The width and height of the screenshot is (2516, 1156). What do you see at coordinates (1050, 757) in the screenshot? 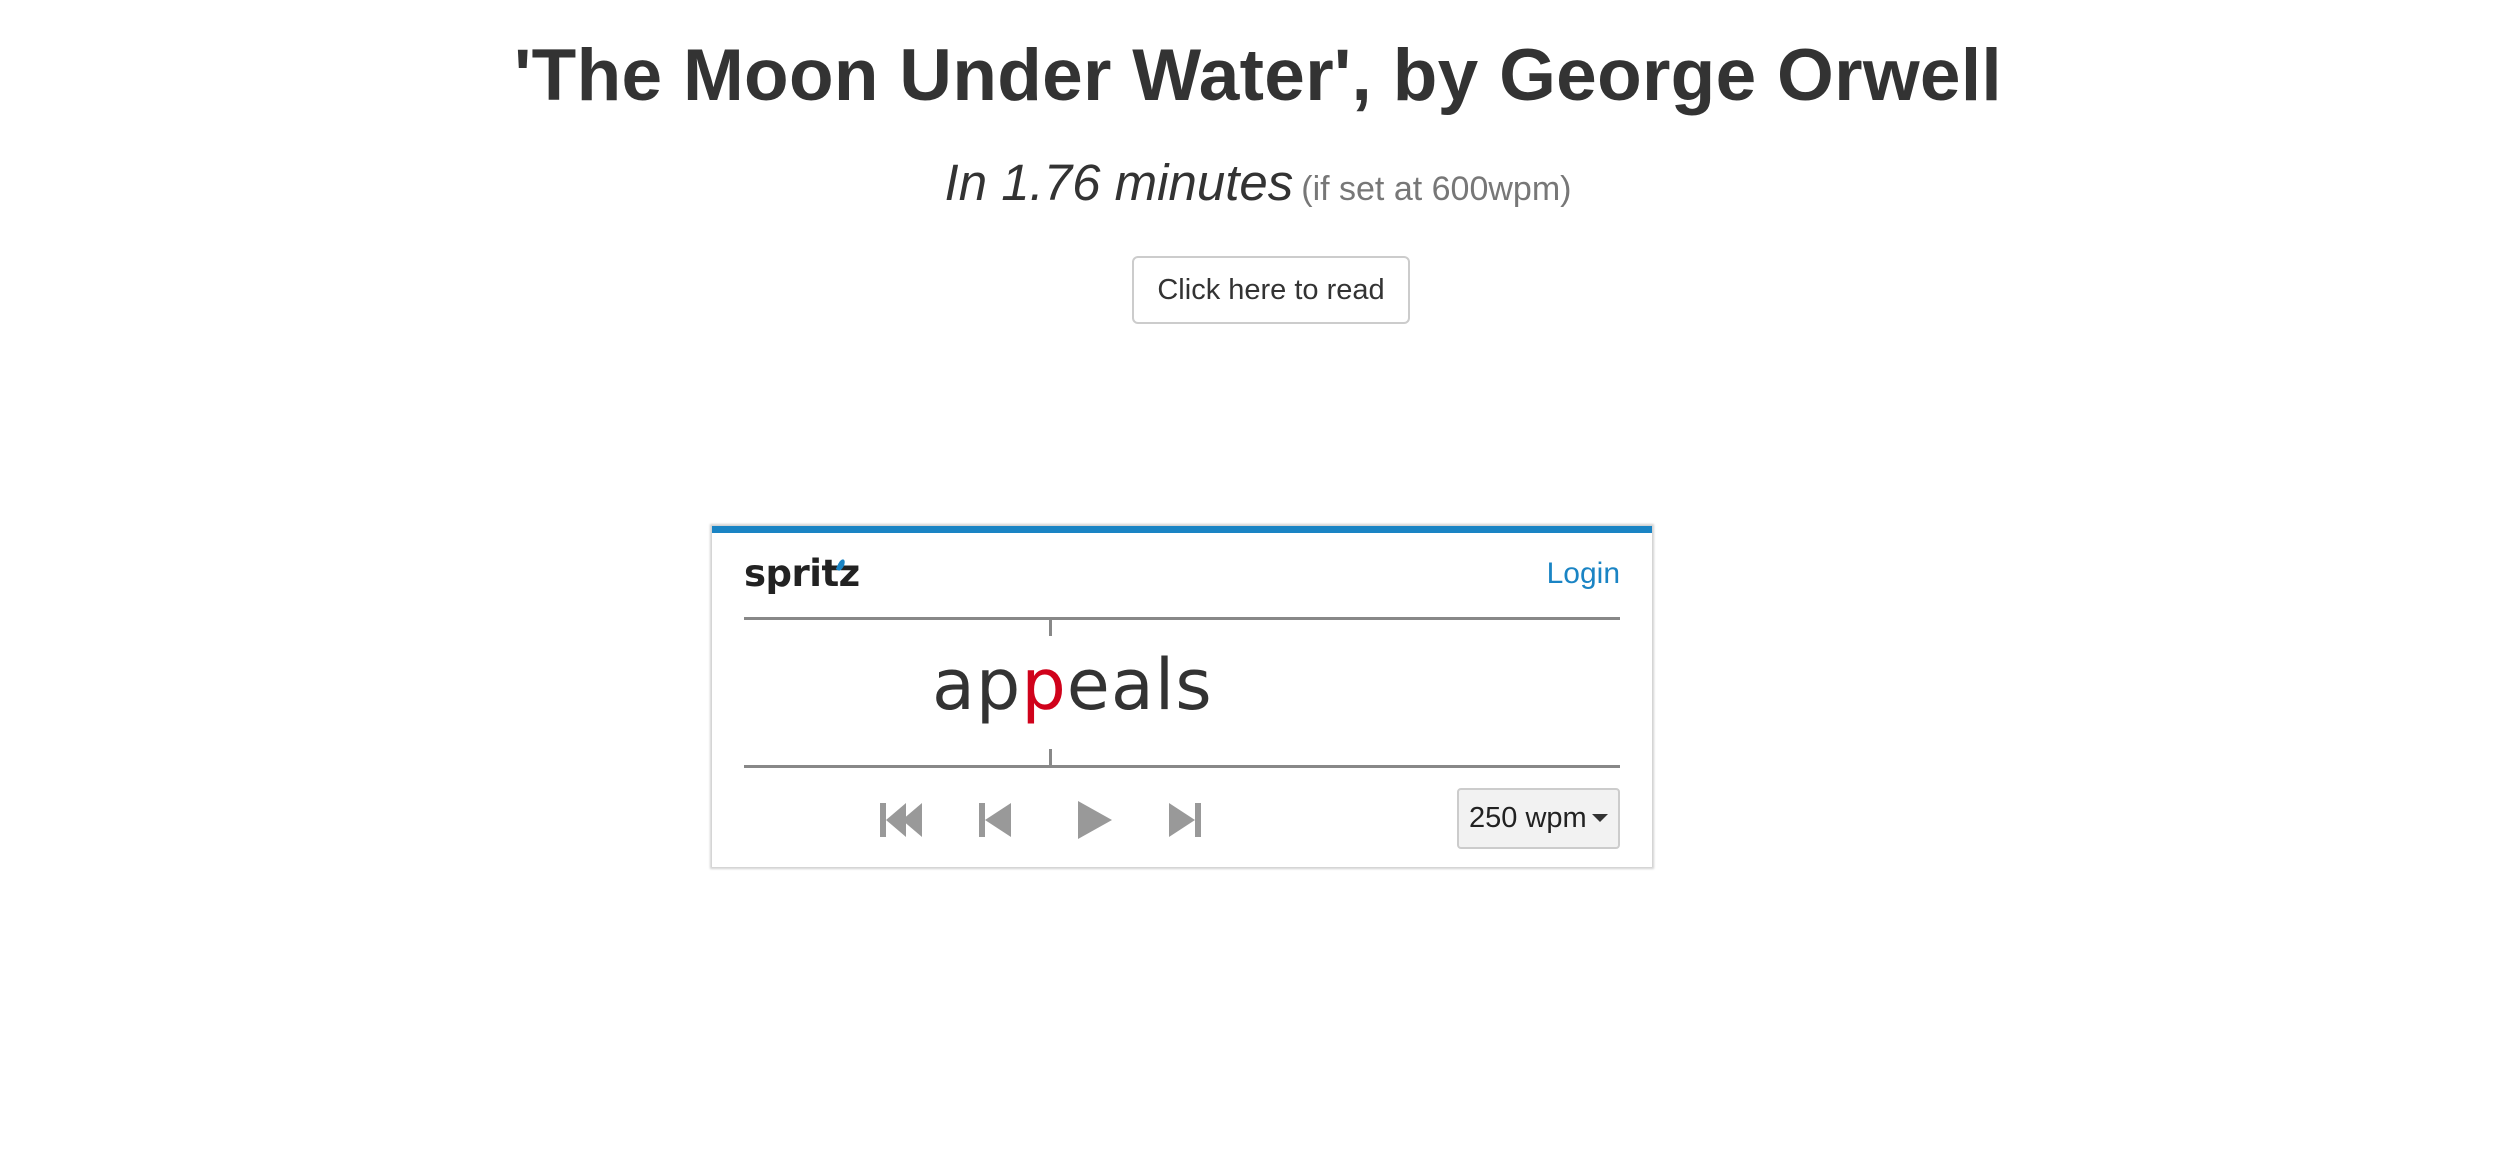
I see `focus-marker-bottom` at bounding box center [1050, 757].